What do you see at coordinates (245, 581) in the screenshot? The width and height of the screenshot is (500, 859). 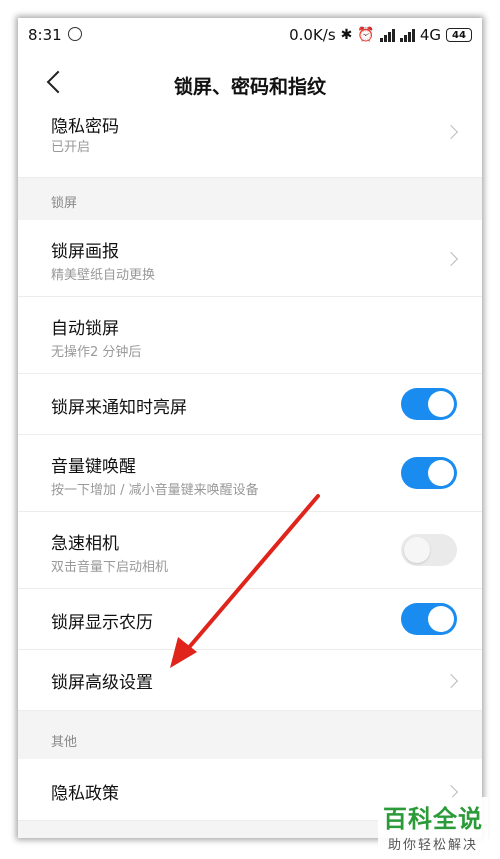 I see `annotation-arrow` at bounding box center [245, 581].